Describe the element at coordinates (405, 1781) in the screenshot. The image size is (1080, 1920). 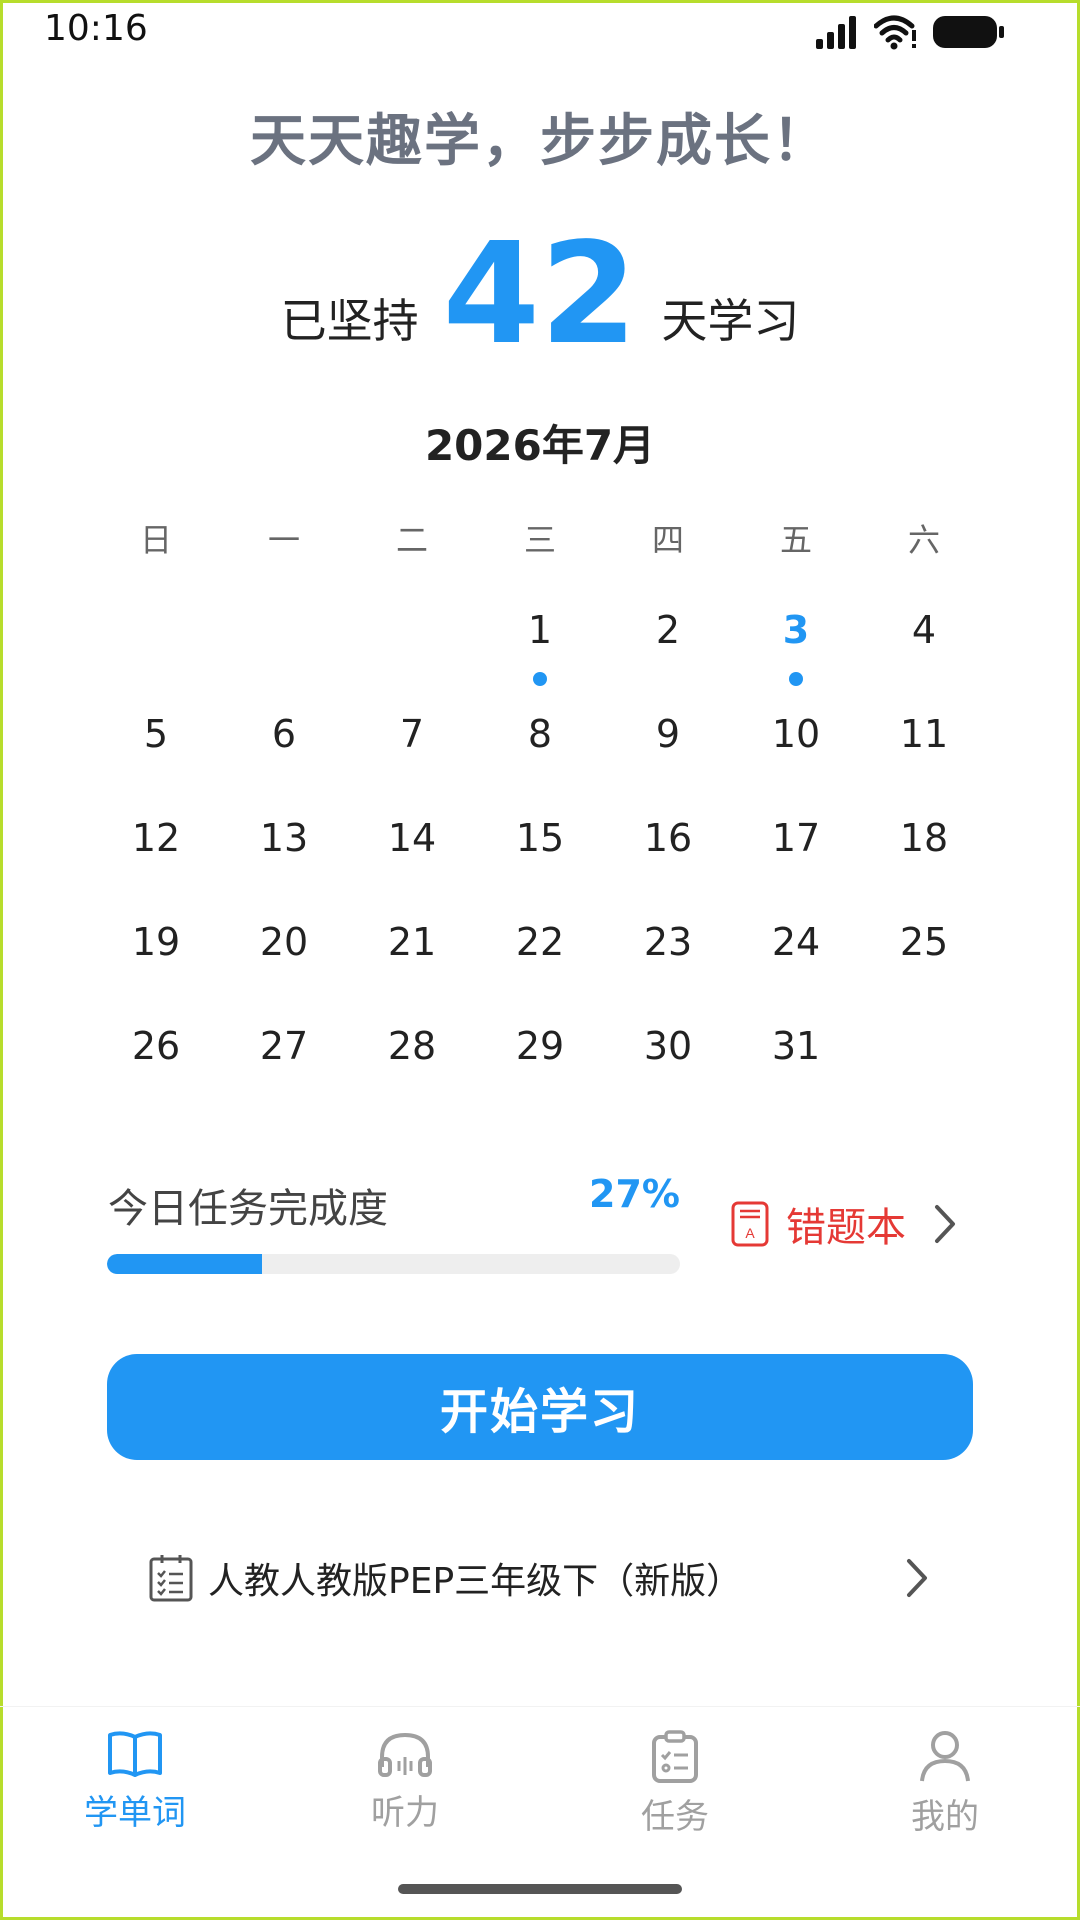
I see `nav-item-listening: 听力` at that location.